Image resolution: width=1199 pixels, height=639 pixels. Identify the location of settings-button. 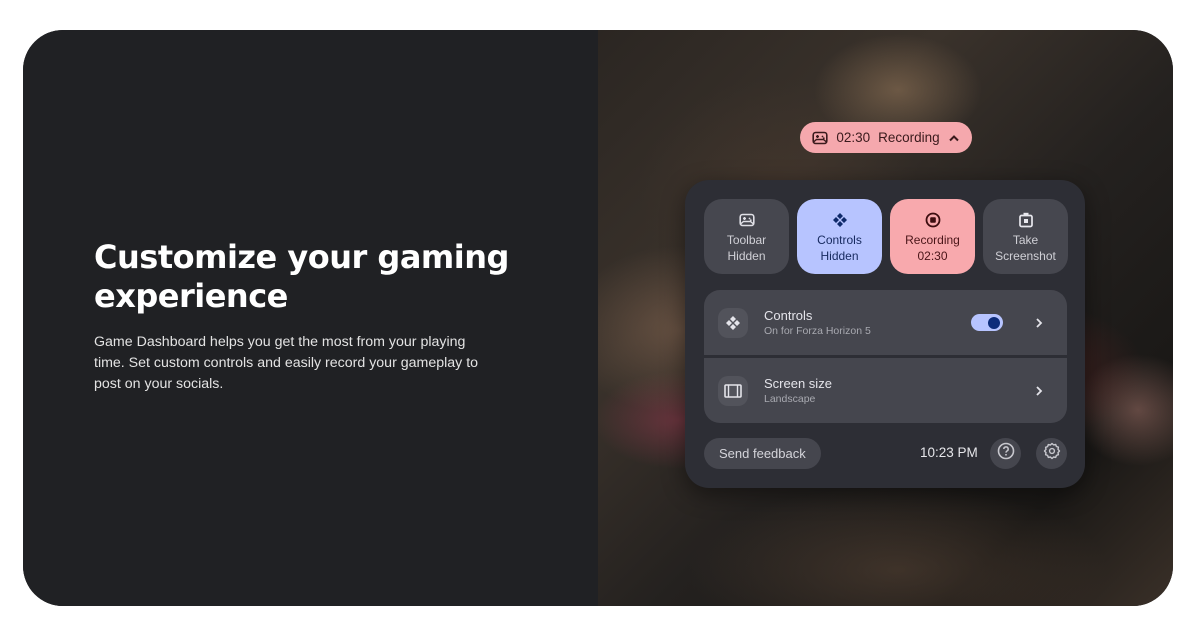
(1051, 453).